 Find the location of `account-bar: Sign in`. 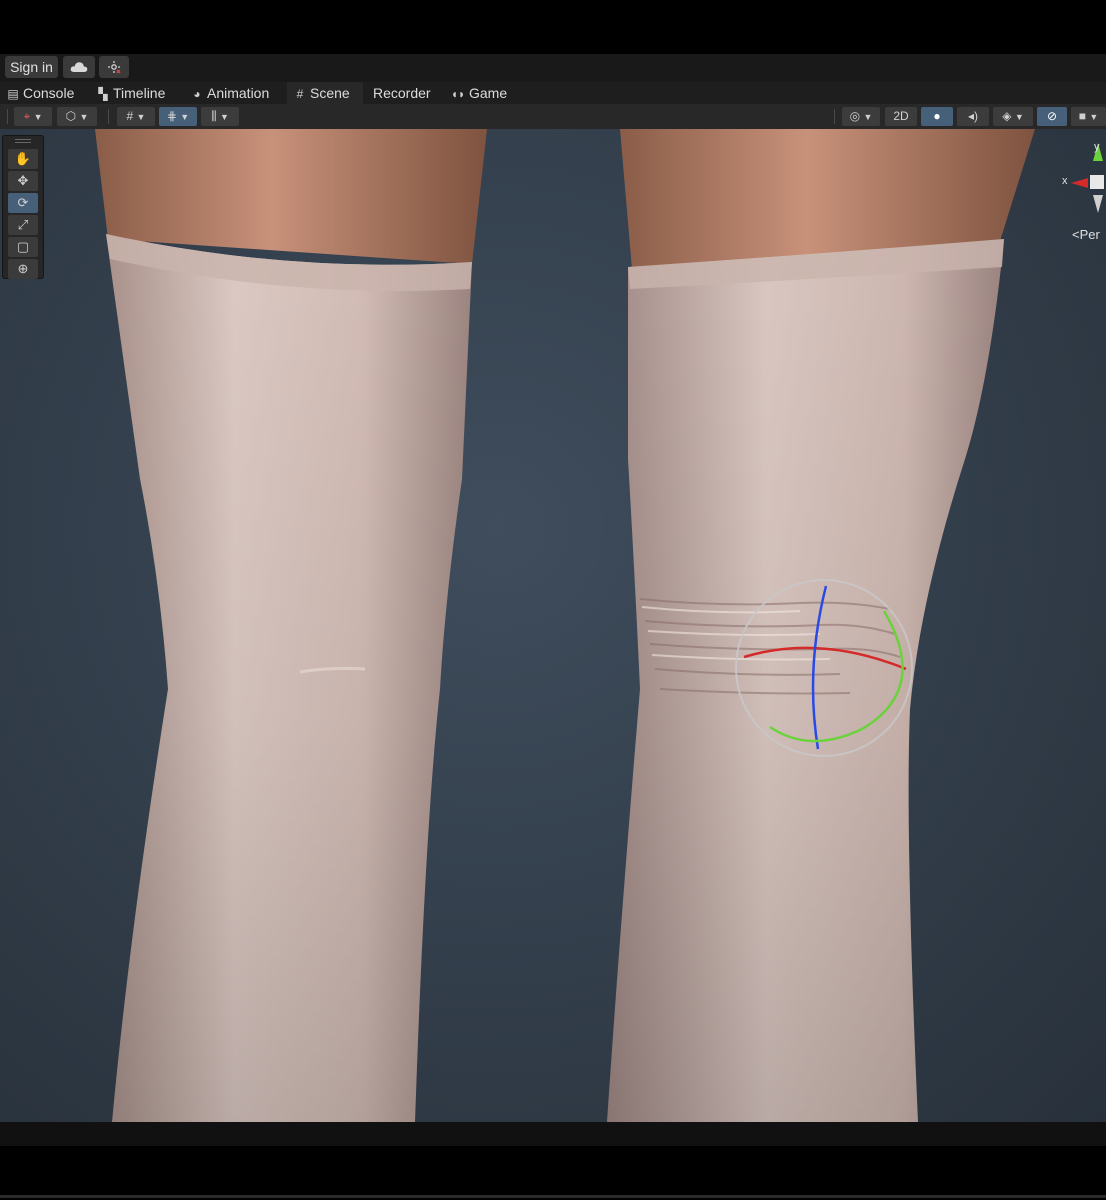

account-bar: Sign in is located at coordinates (553, 68).